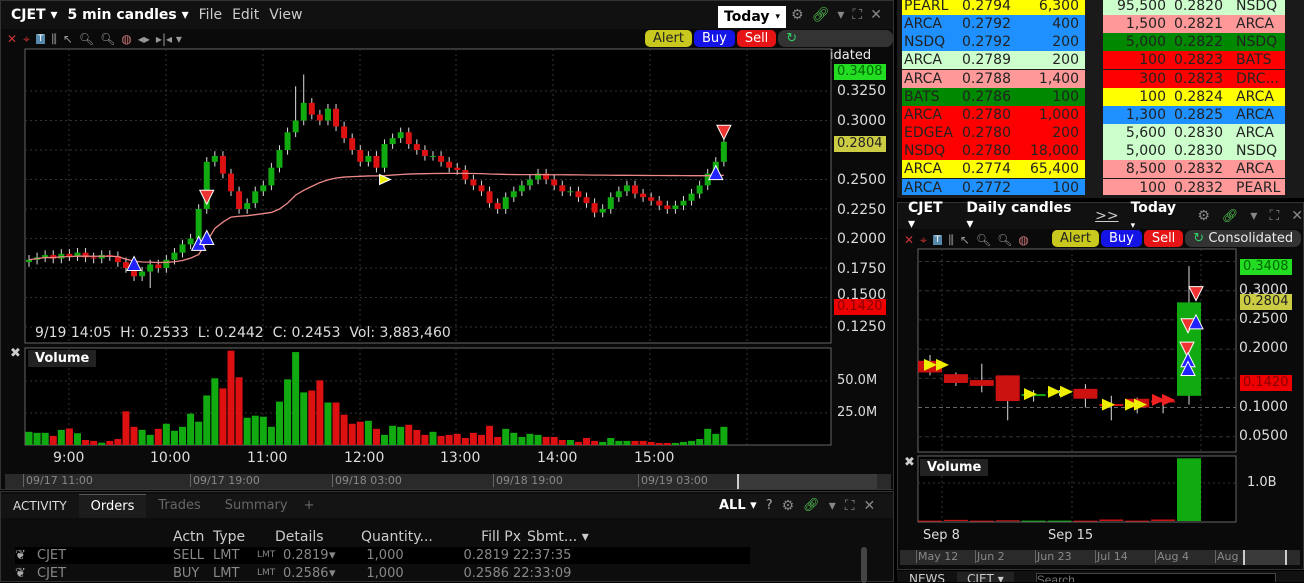 This screenshot has height=583, width=1304. What do you see at coordinates (364, 458) in the screenshot?
I see `time-label: 12:00` at bounding box center [364, 458].